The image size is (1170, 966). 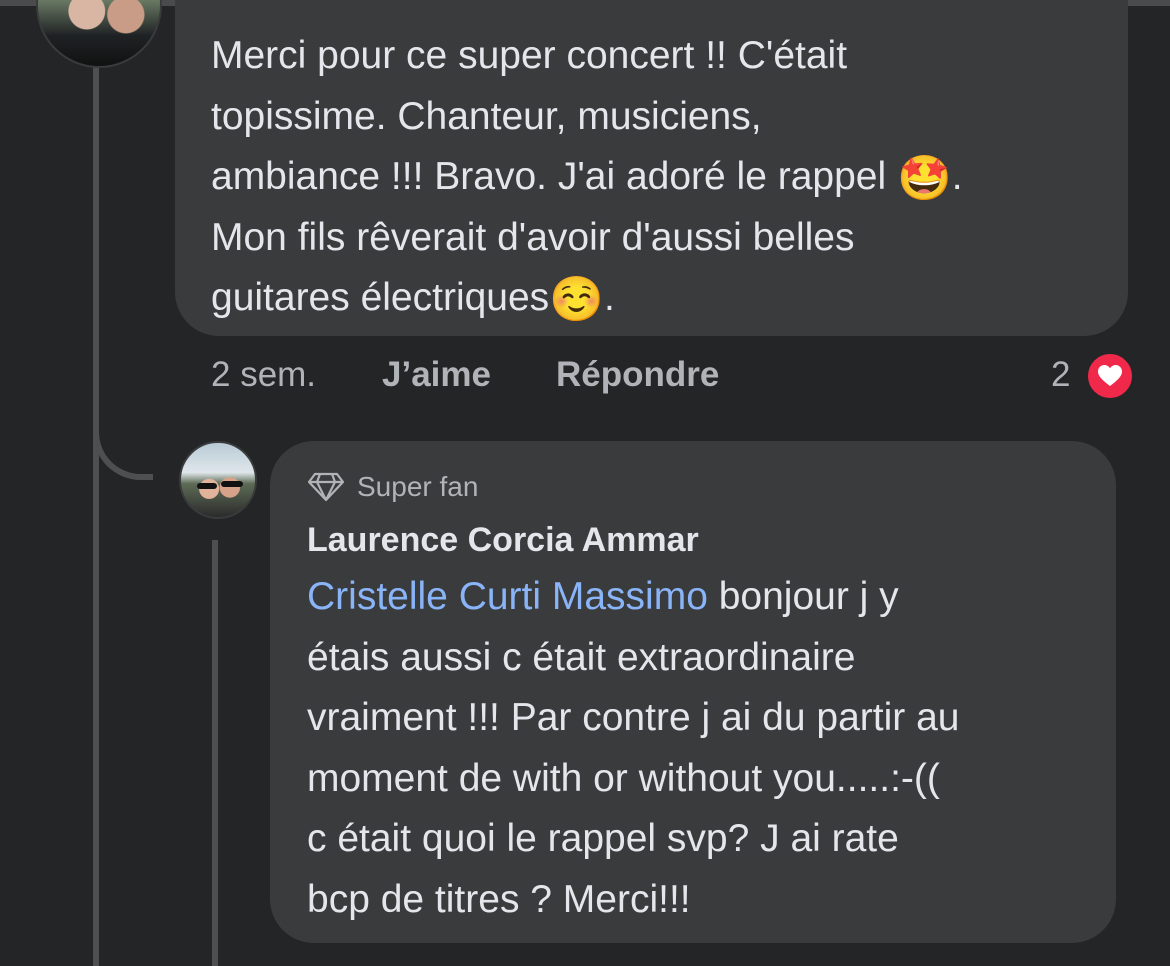 What do you see at coordinates (418, 486) in the screenshot?
I see `badge-label: Super fan` at bounding box center [418, 486].